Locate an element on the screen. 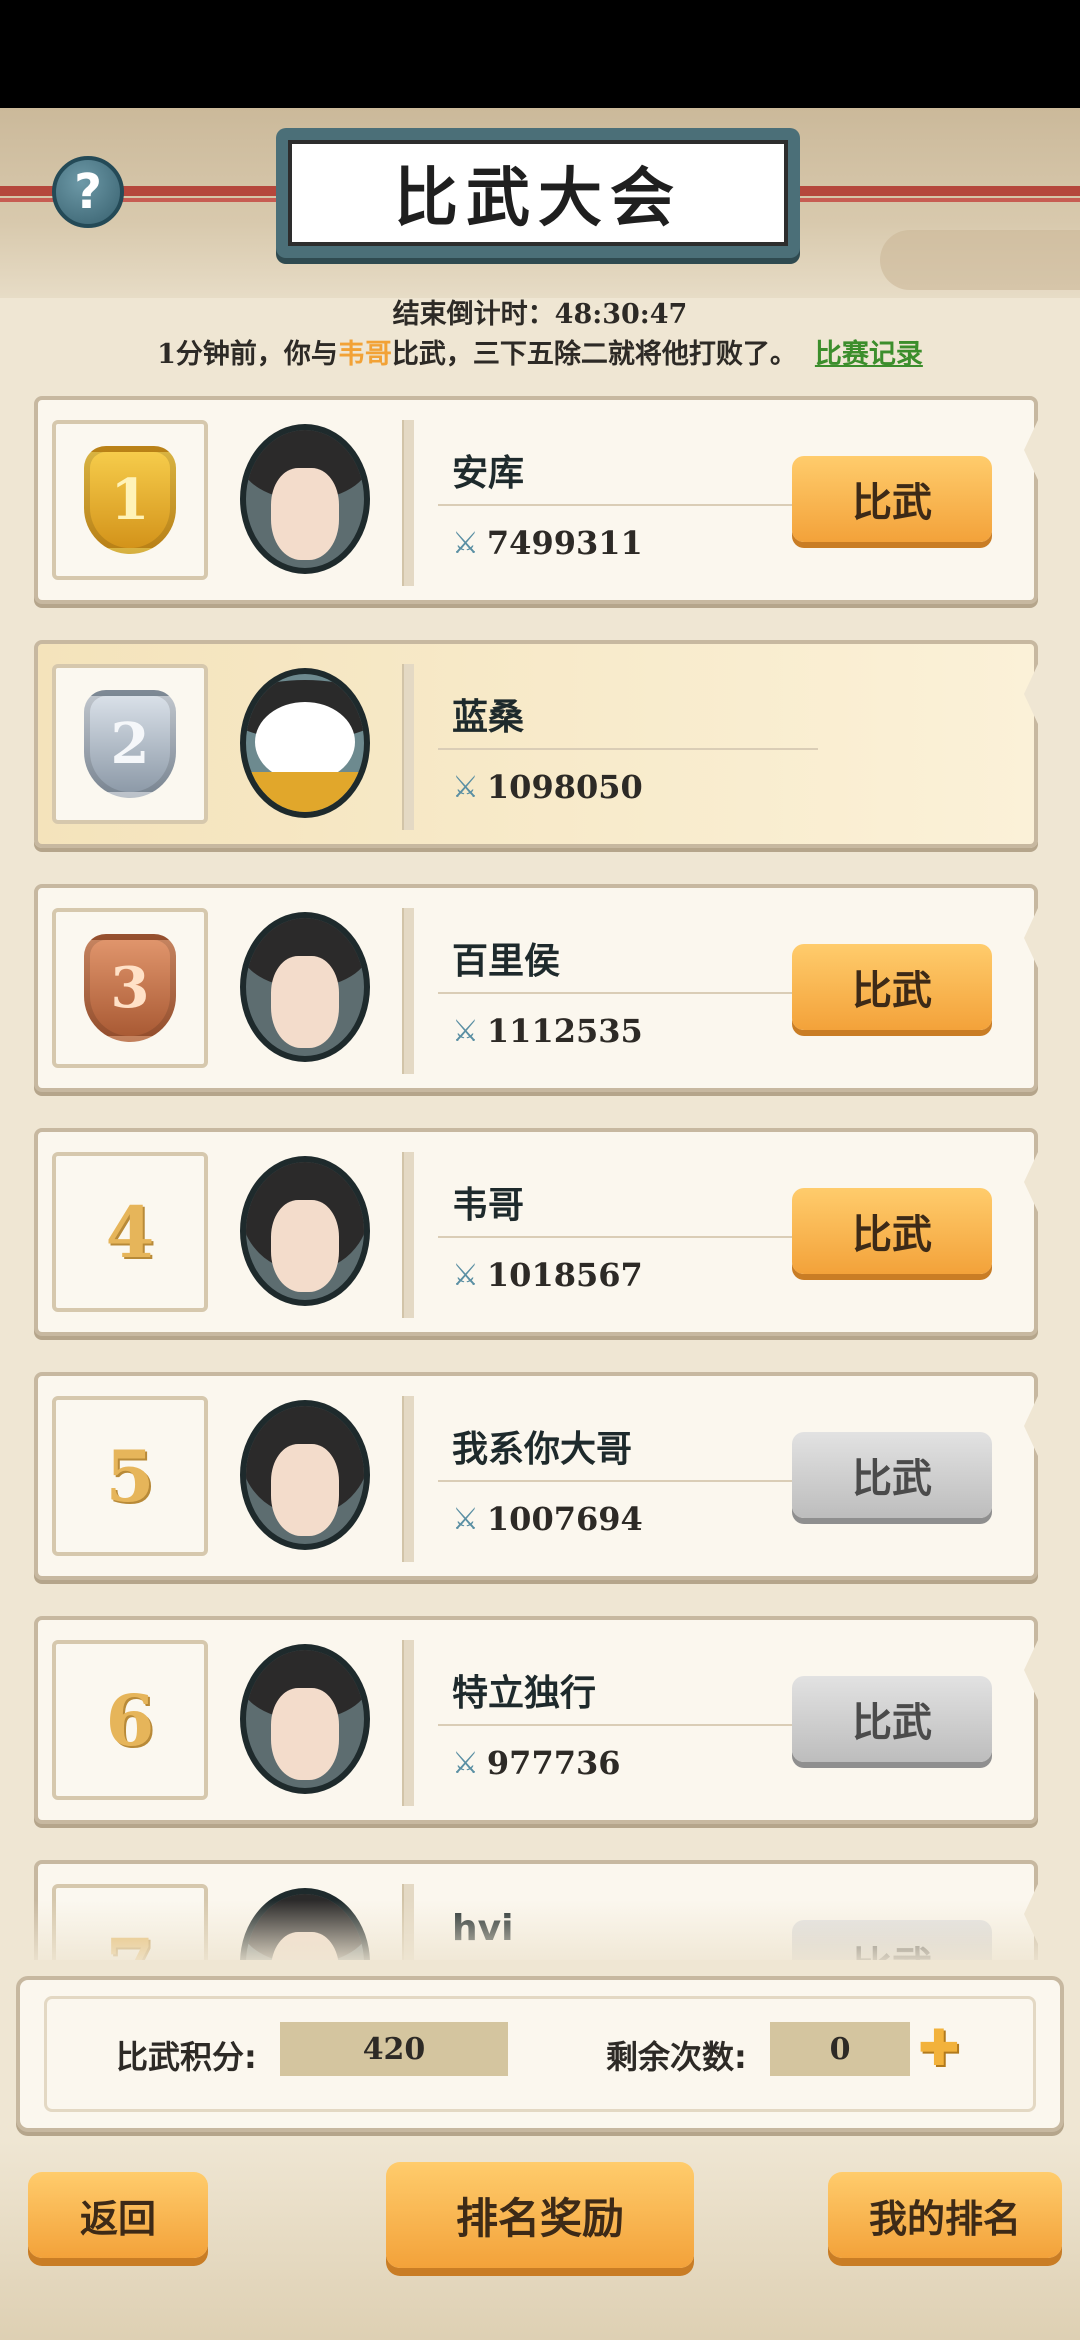  player-name: 韦哥 is located at coordinates (488, 1205).